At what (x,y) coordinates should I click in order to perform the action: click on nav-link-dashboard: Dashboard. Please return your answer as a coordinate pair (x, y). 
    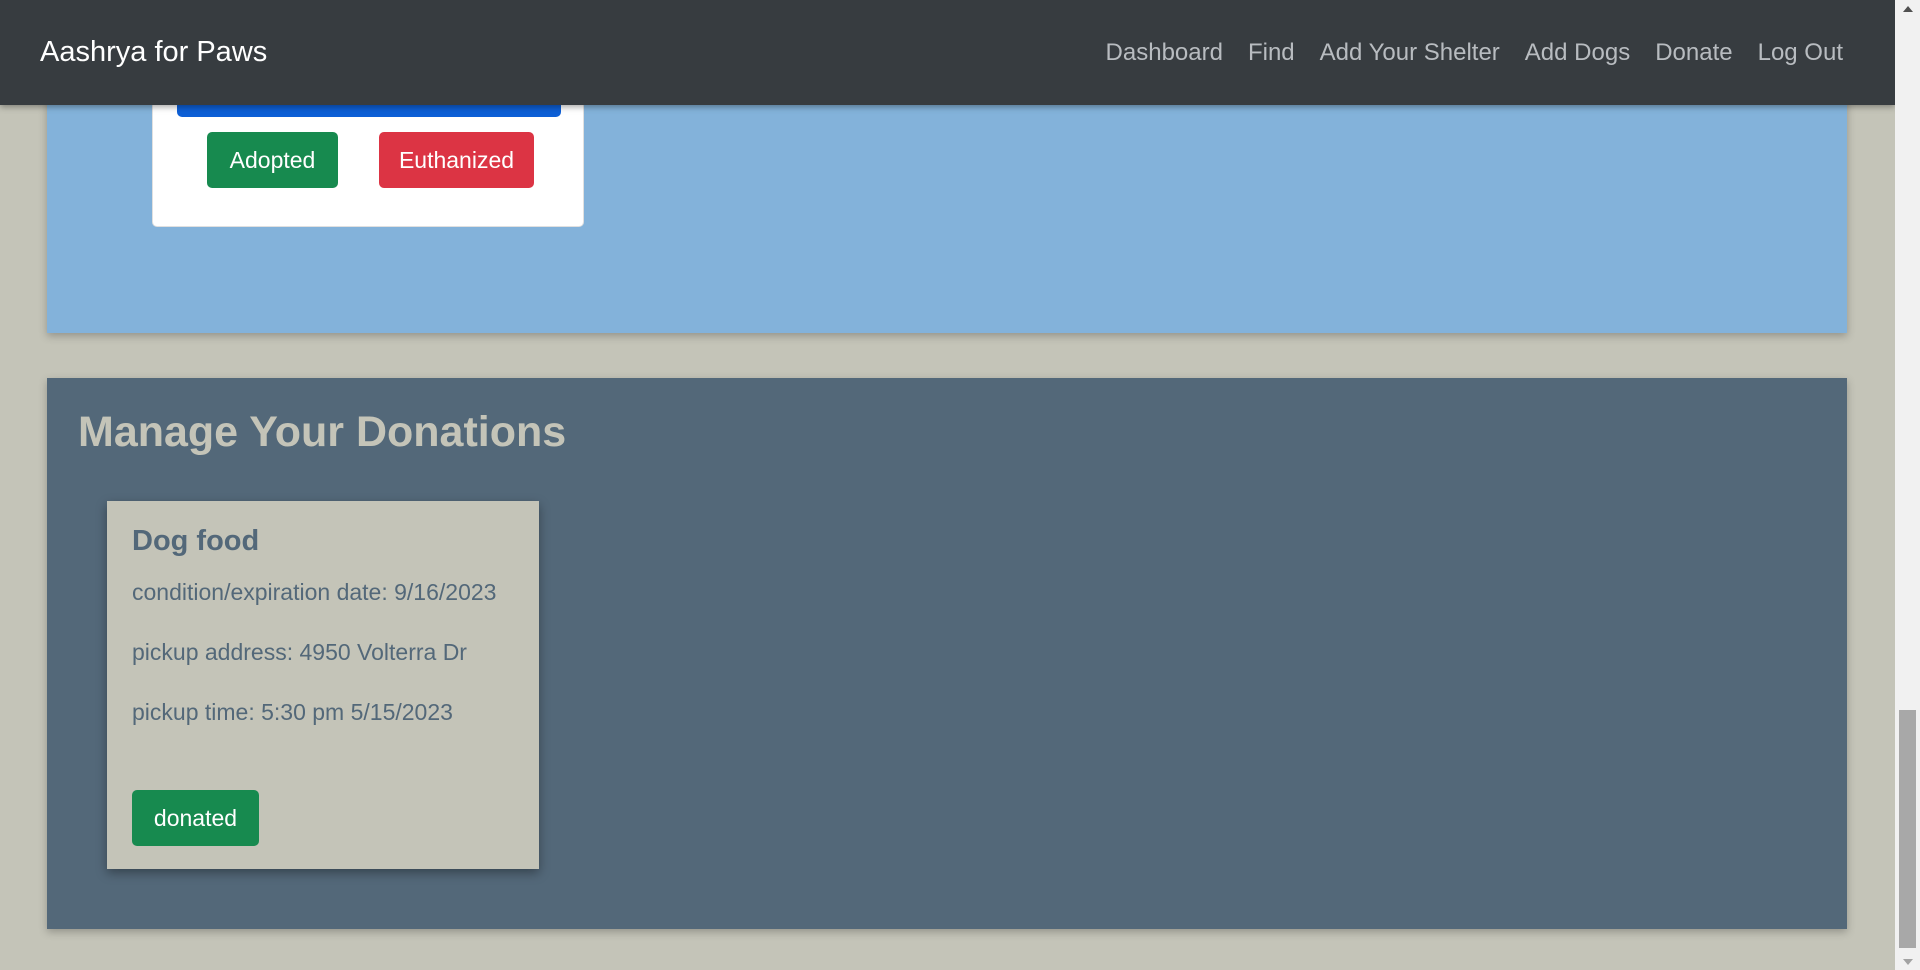
    Looking at the image, I should click on (1164, 53).